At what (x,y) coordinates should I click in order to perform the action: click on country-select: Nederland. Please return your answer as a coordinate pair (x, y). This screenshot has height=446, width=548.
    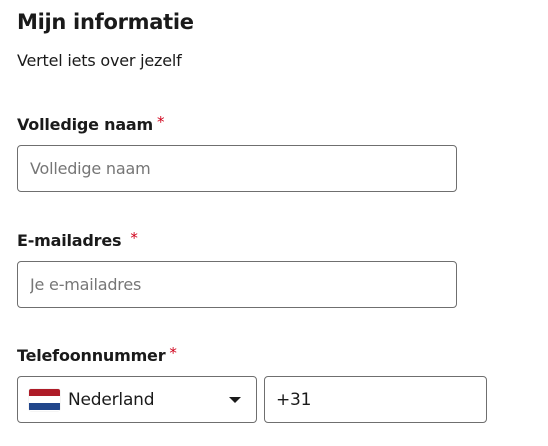
    Looking at the image, I should click on (137, 399).